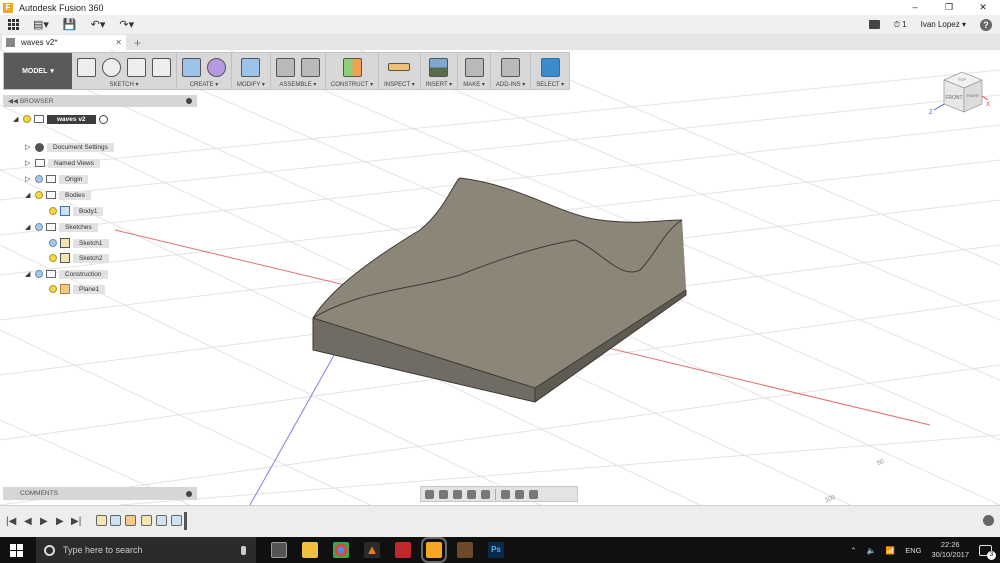 Image resolution: width=1000 pixels, height=563 pixels. Describe the element at coordinates (988, 520) in the screenshot. I see `timeline-settings-gear-icon` at that location.